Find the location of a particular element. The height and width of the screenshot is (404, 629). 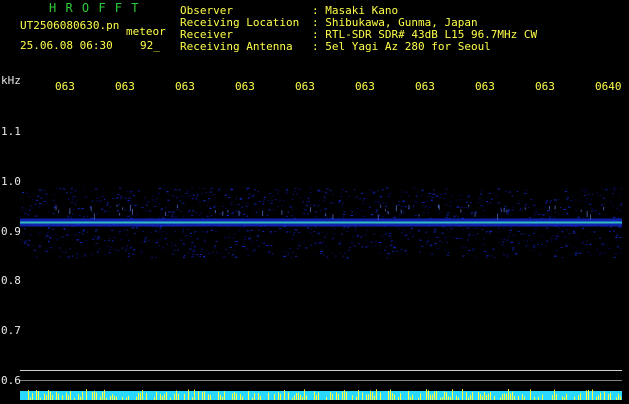

frequency-tick-label: 1.1 is located at coordinates (11, 131).